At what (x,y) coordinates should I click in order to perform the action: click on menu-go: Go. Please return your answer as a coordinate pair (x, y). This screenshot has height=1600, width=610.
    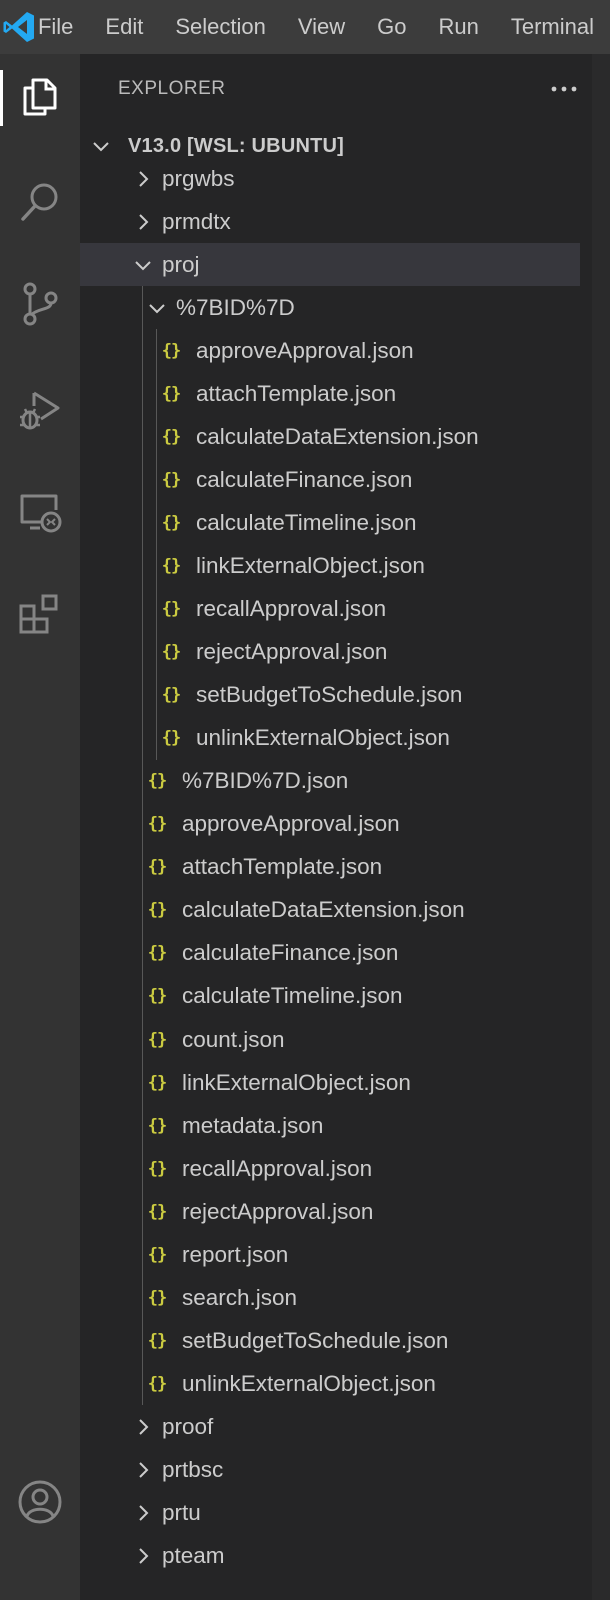
    Looking at the image, I should click on (391, 27).